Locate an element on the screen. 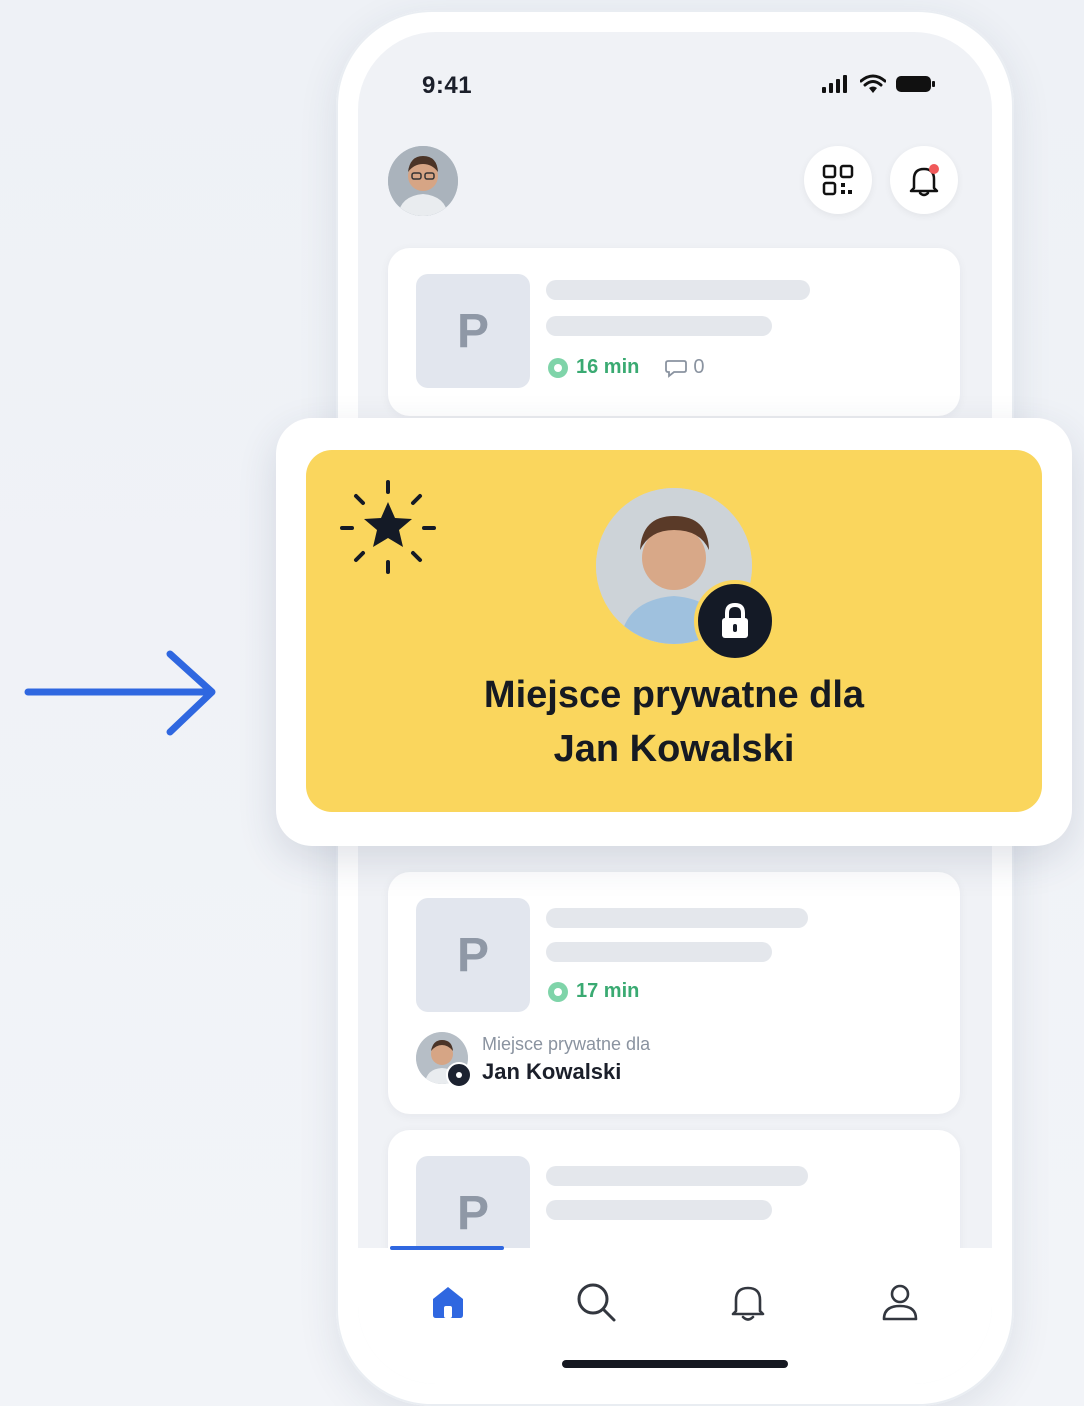 This screenshot has height=1406, width=1084. owner-row: Miejsce prywatne dla Jan Kowalski is located at coordinates (533, 1060).